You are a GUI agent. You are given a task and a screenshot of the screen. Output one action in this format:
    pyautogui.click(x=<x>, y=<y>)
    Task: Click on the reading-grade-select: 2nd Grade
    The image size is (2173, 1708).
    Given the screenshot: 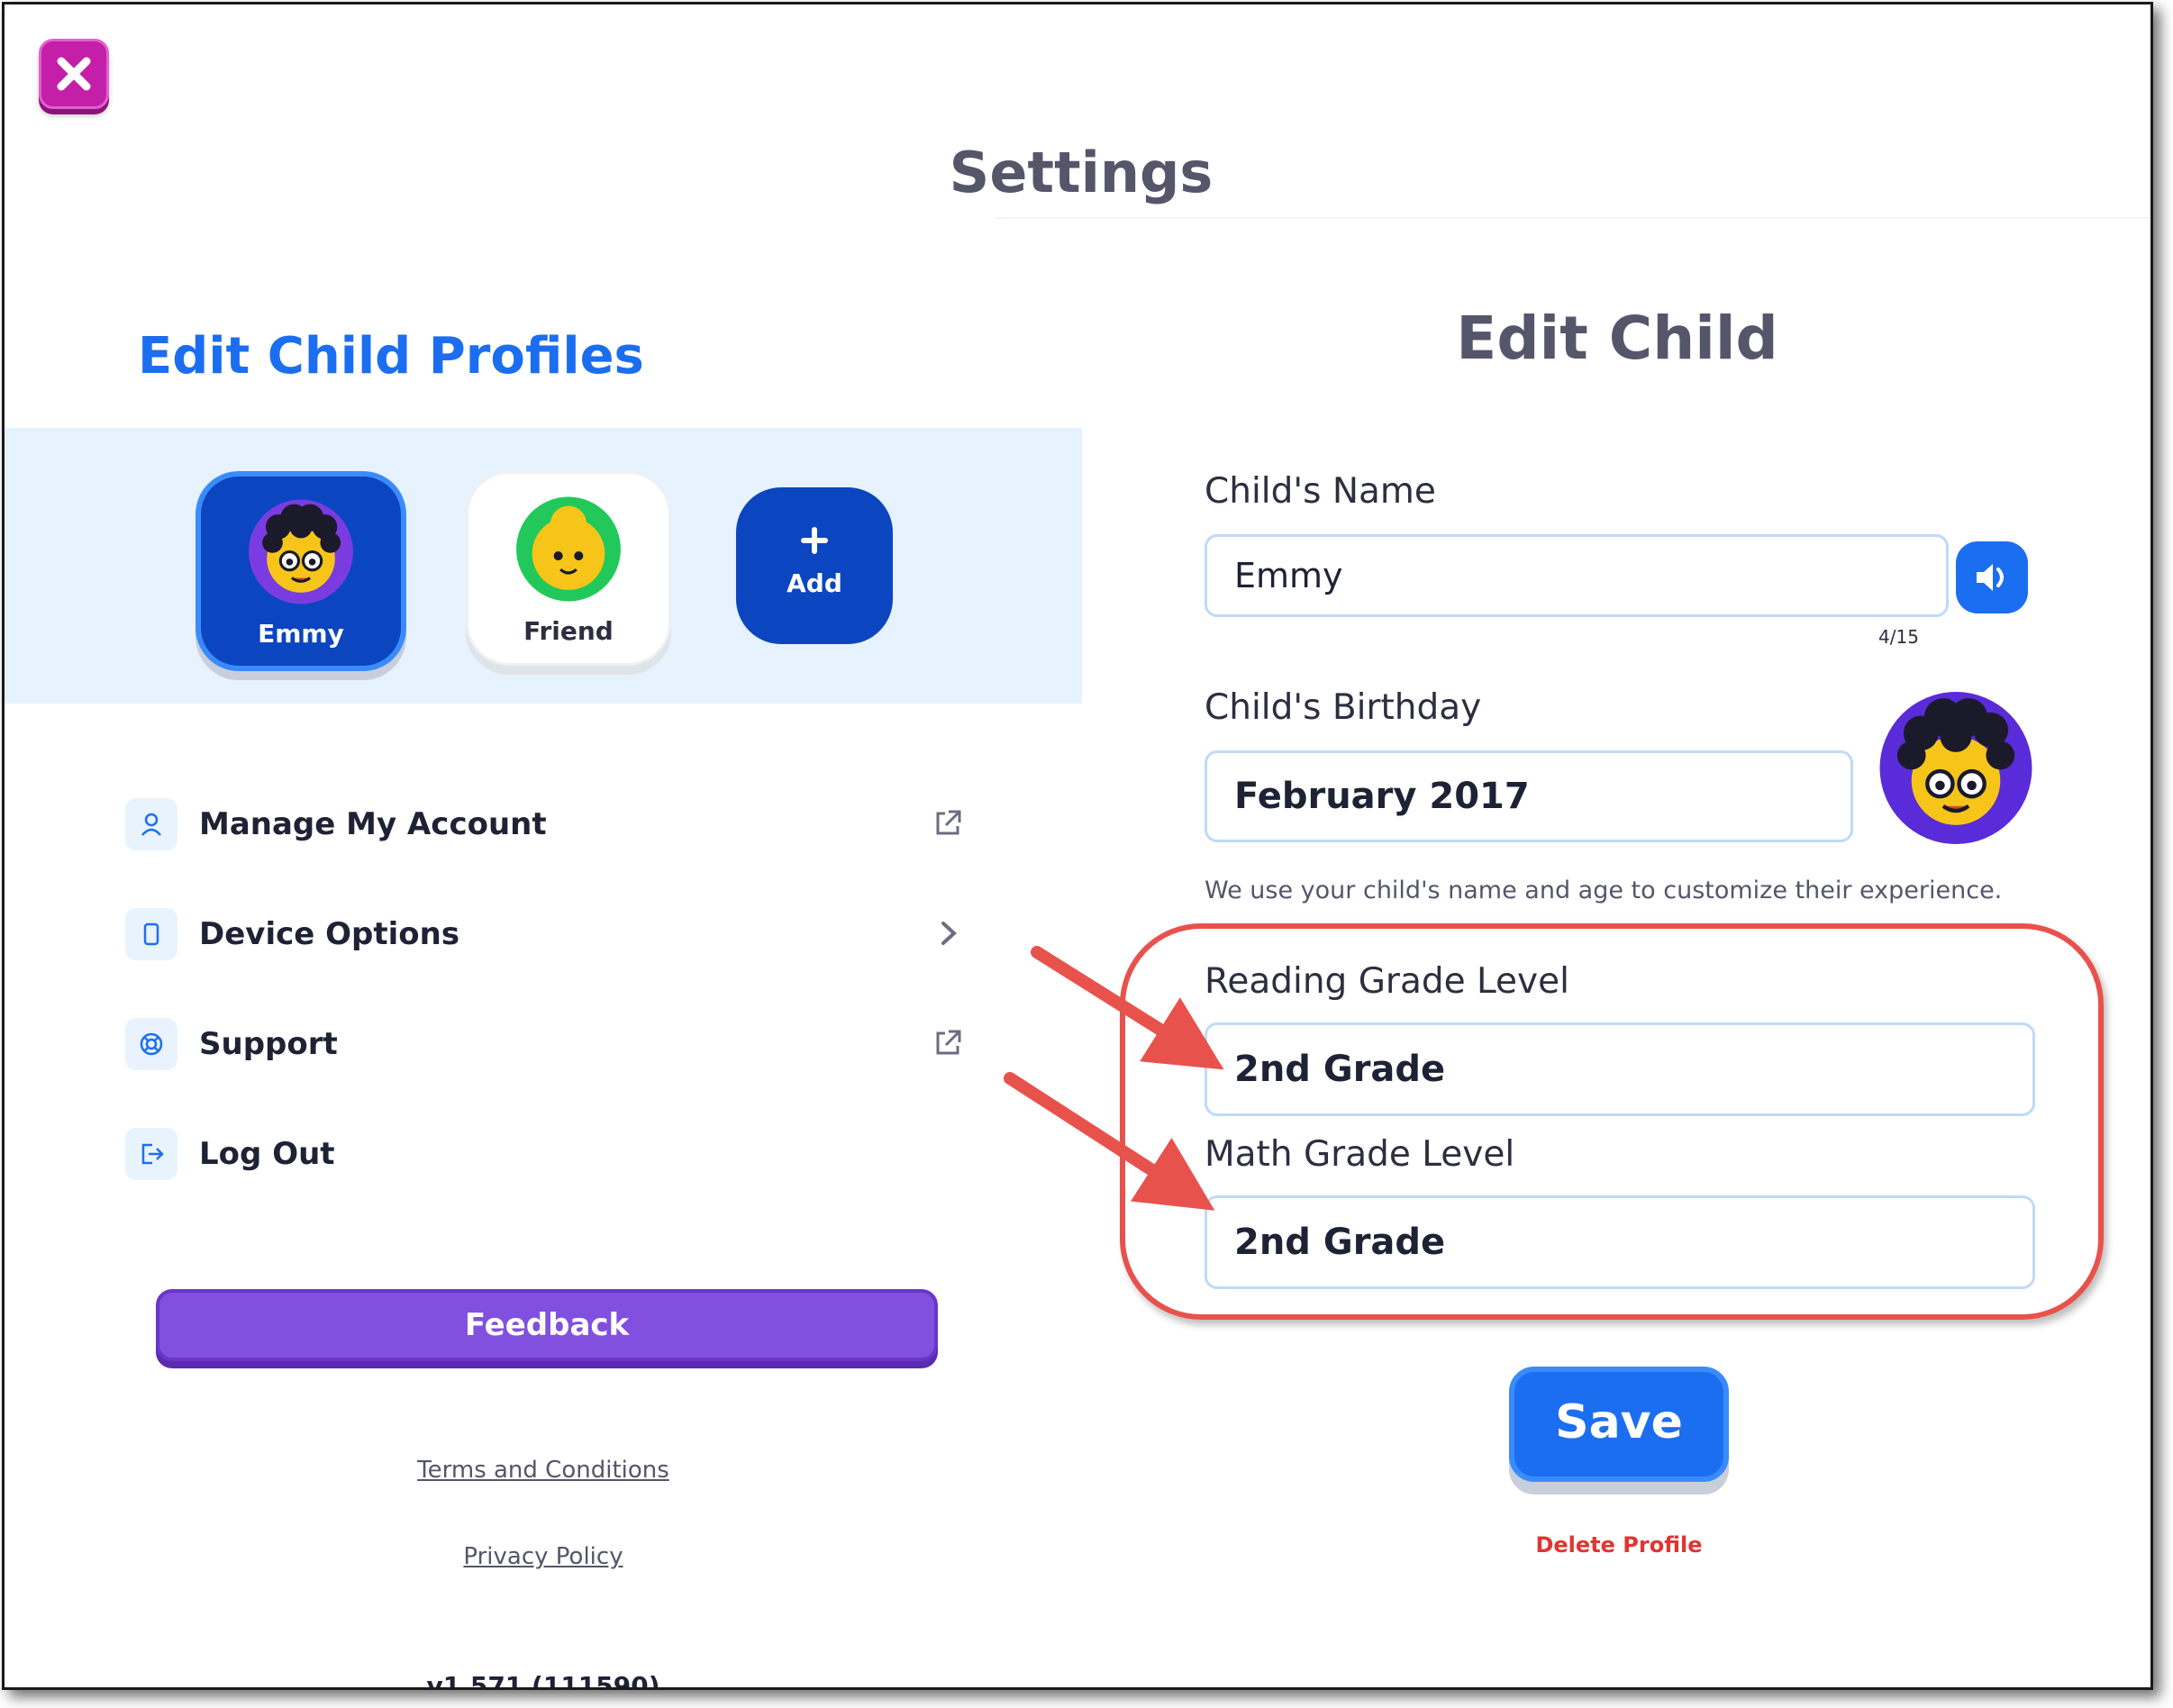 What is the action you would take?
    pyautogui.click(x=1620, y=1069)
    